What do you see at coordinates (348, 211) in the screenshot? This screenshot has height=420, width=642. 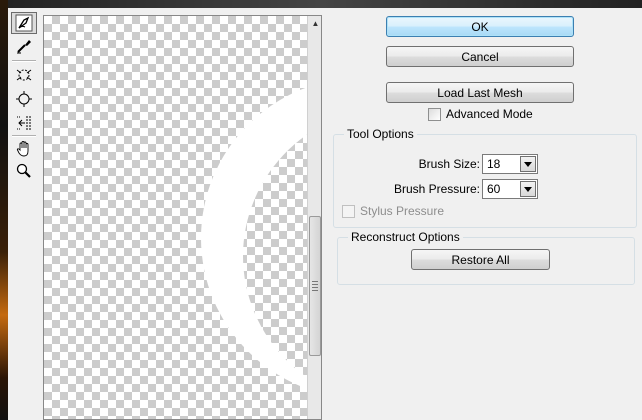 I see `stylus-pressure-checkbox` at bounding box center [348, 211].